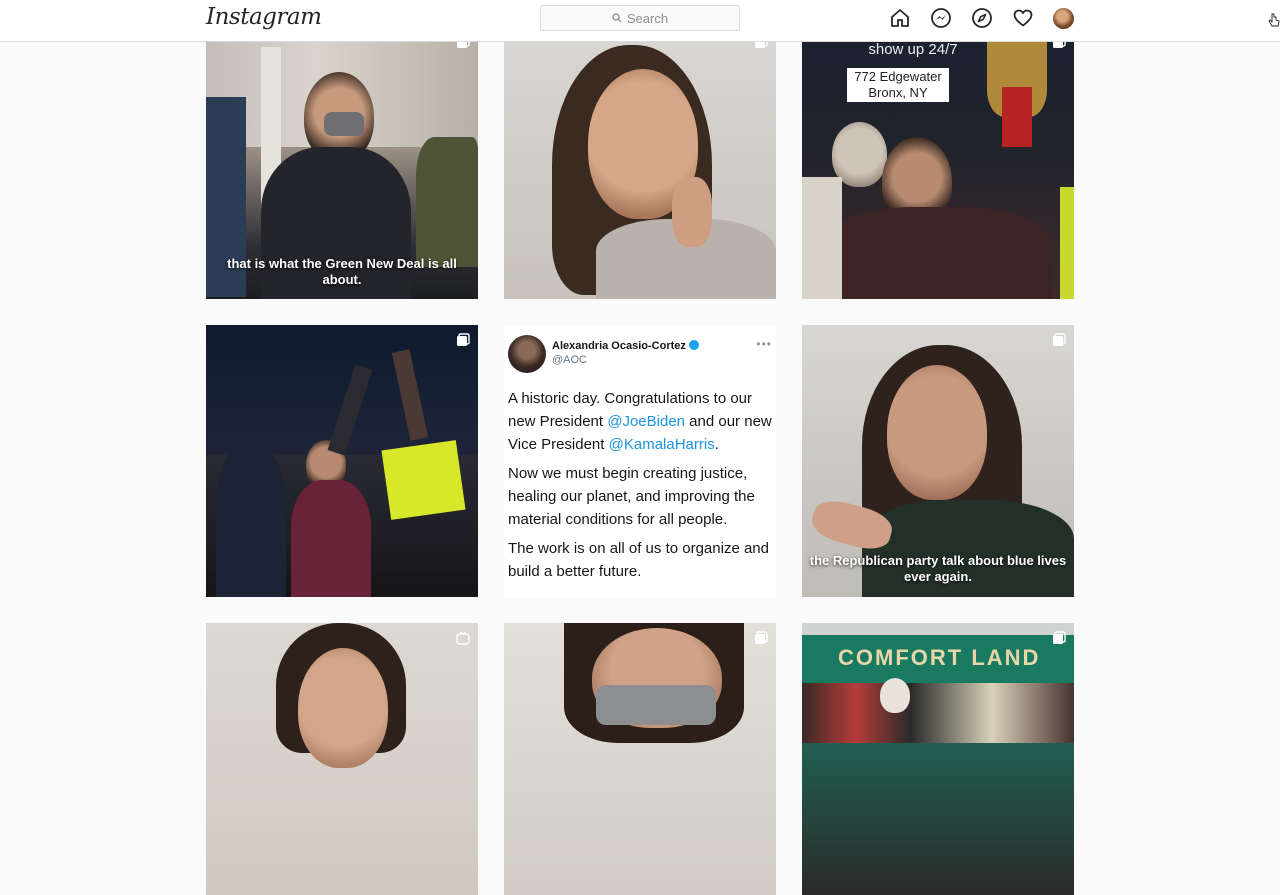 This screenshot has height=895, width=1280. Describe the element at coordinates (1063, 18) in the screenshot. I see `profile-avatar` at that location.